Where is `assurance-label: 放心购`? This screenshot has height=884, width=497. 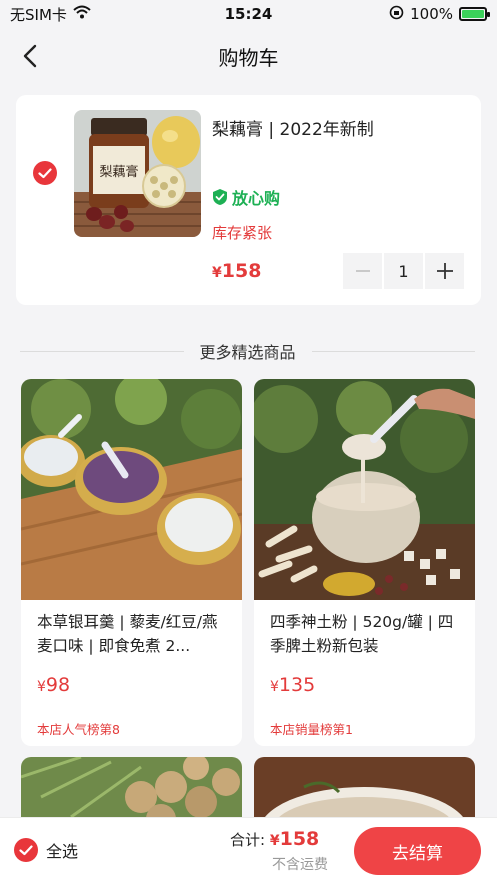
assurance-label: 放心购 is located at coordinates (256, 198).